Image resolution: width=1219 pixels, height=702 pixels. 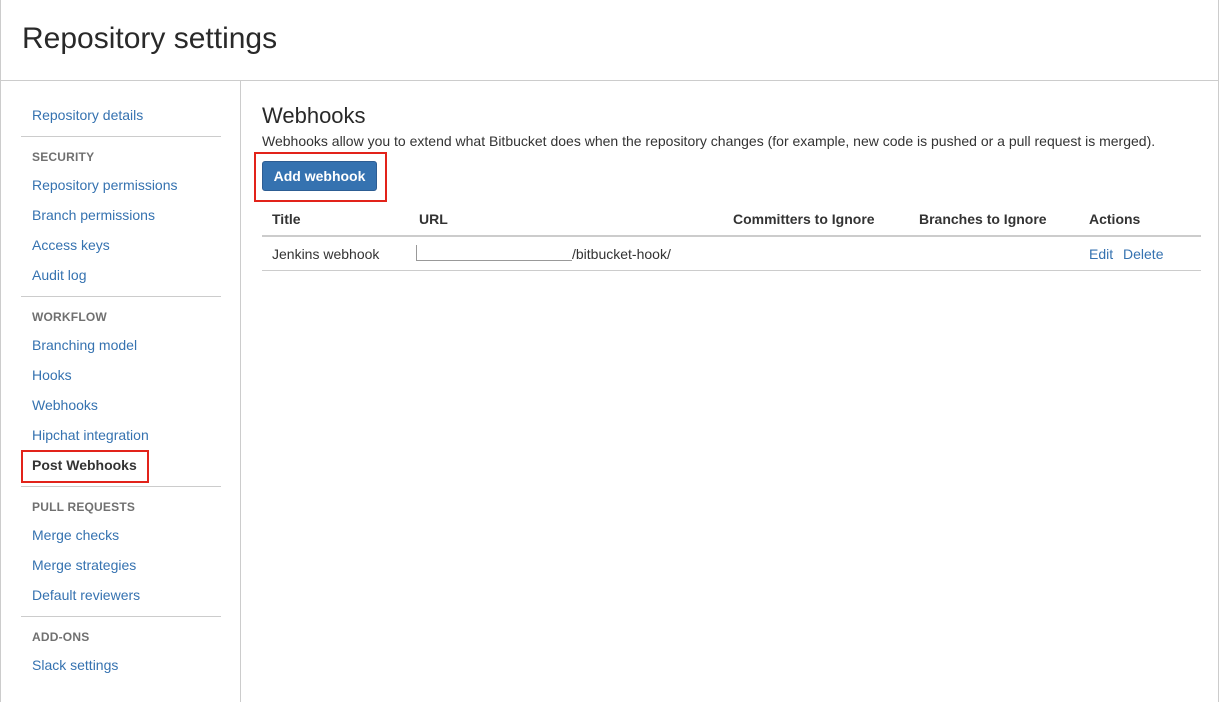 What do you see at coordinates (75, 665) in the screenshot?
I see `sidebar-item-slack-settings: Slack settings` at bounding box center [75, 665].